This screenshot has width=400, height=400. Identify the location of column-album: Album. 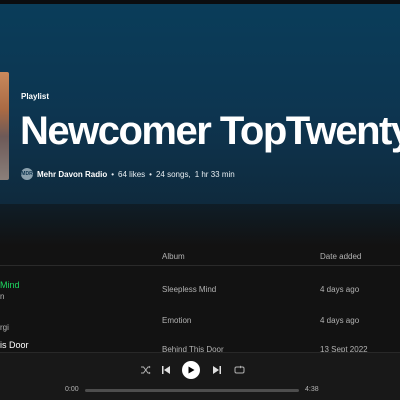
(173, 256).